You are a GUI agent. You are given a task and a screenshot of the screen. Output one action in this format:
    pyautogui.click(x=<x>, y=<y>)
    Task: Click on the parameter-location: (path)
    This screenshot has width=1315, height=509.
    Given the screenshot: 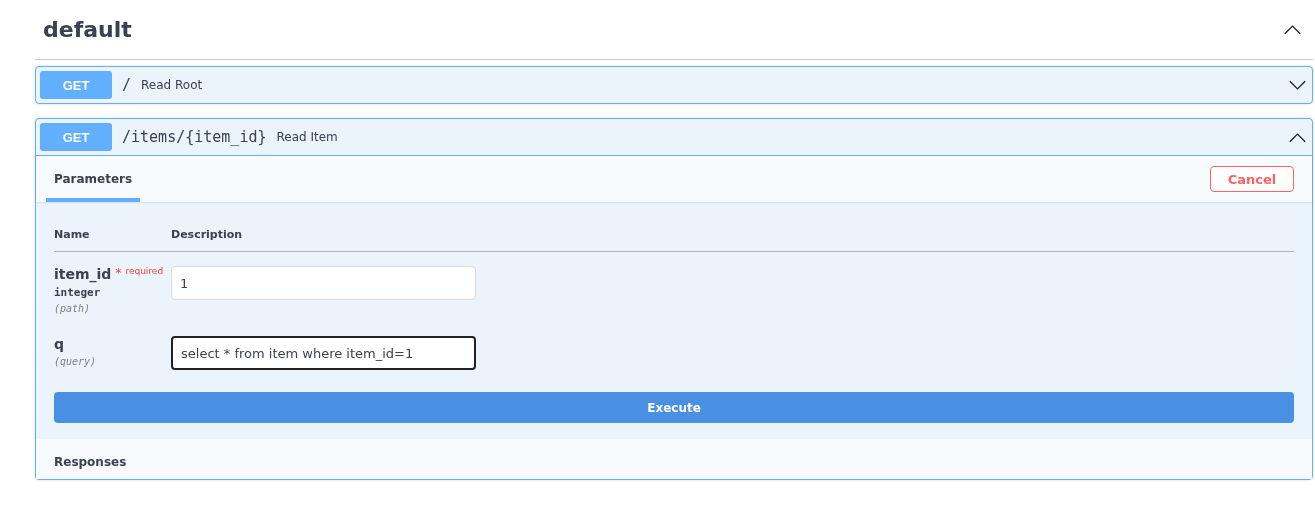 What is the action you would take?
    pyautogui.click(x=73, y=308)
    